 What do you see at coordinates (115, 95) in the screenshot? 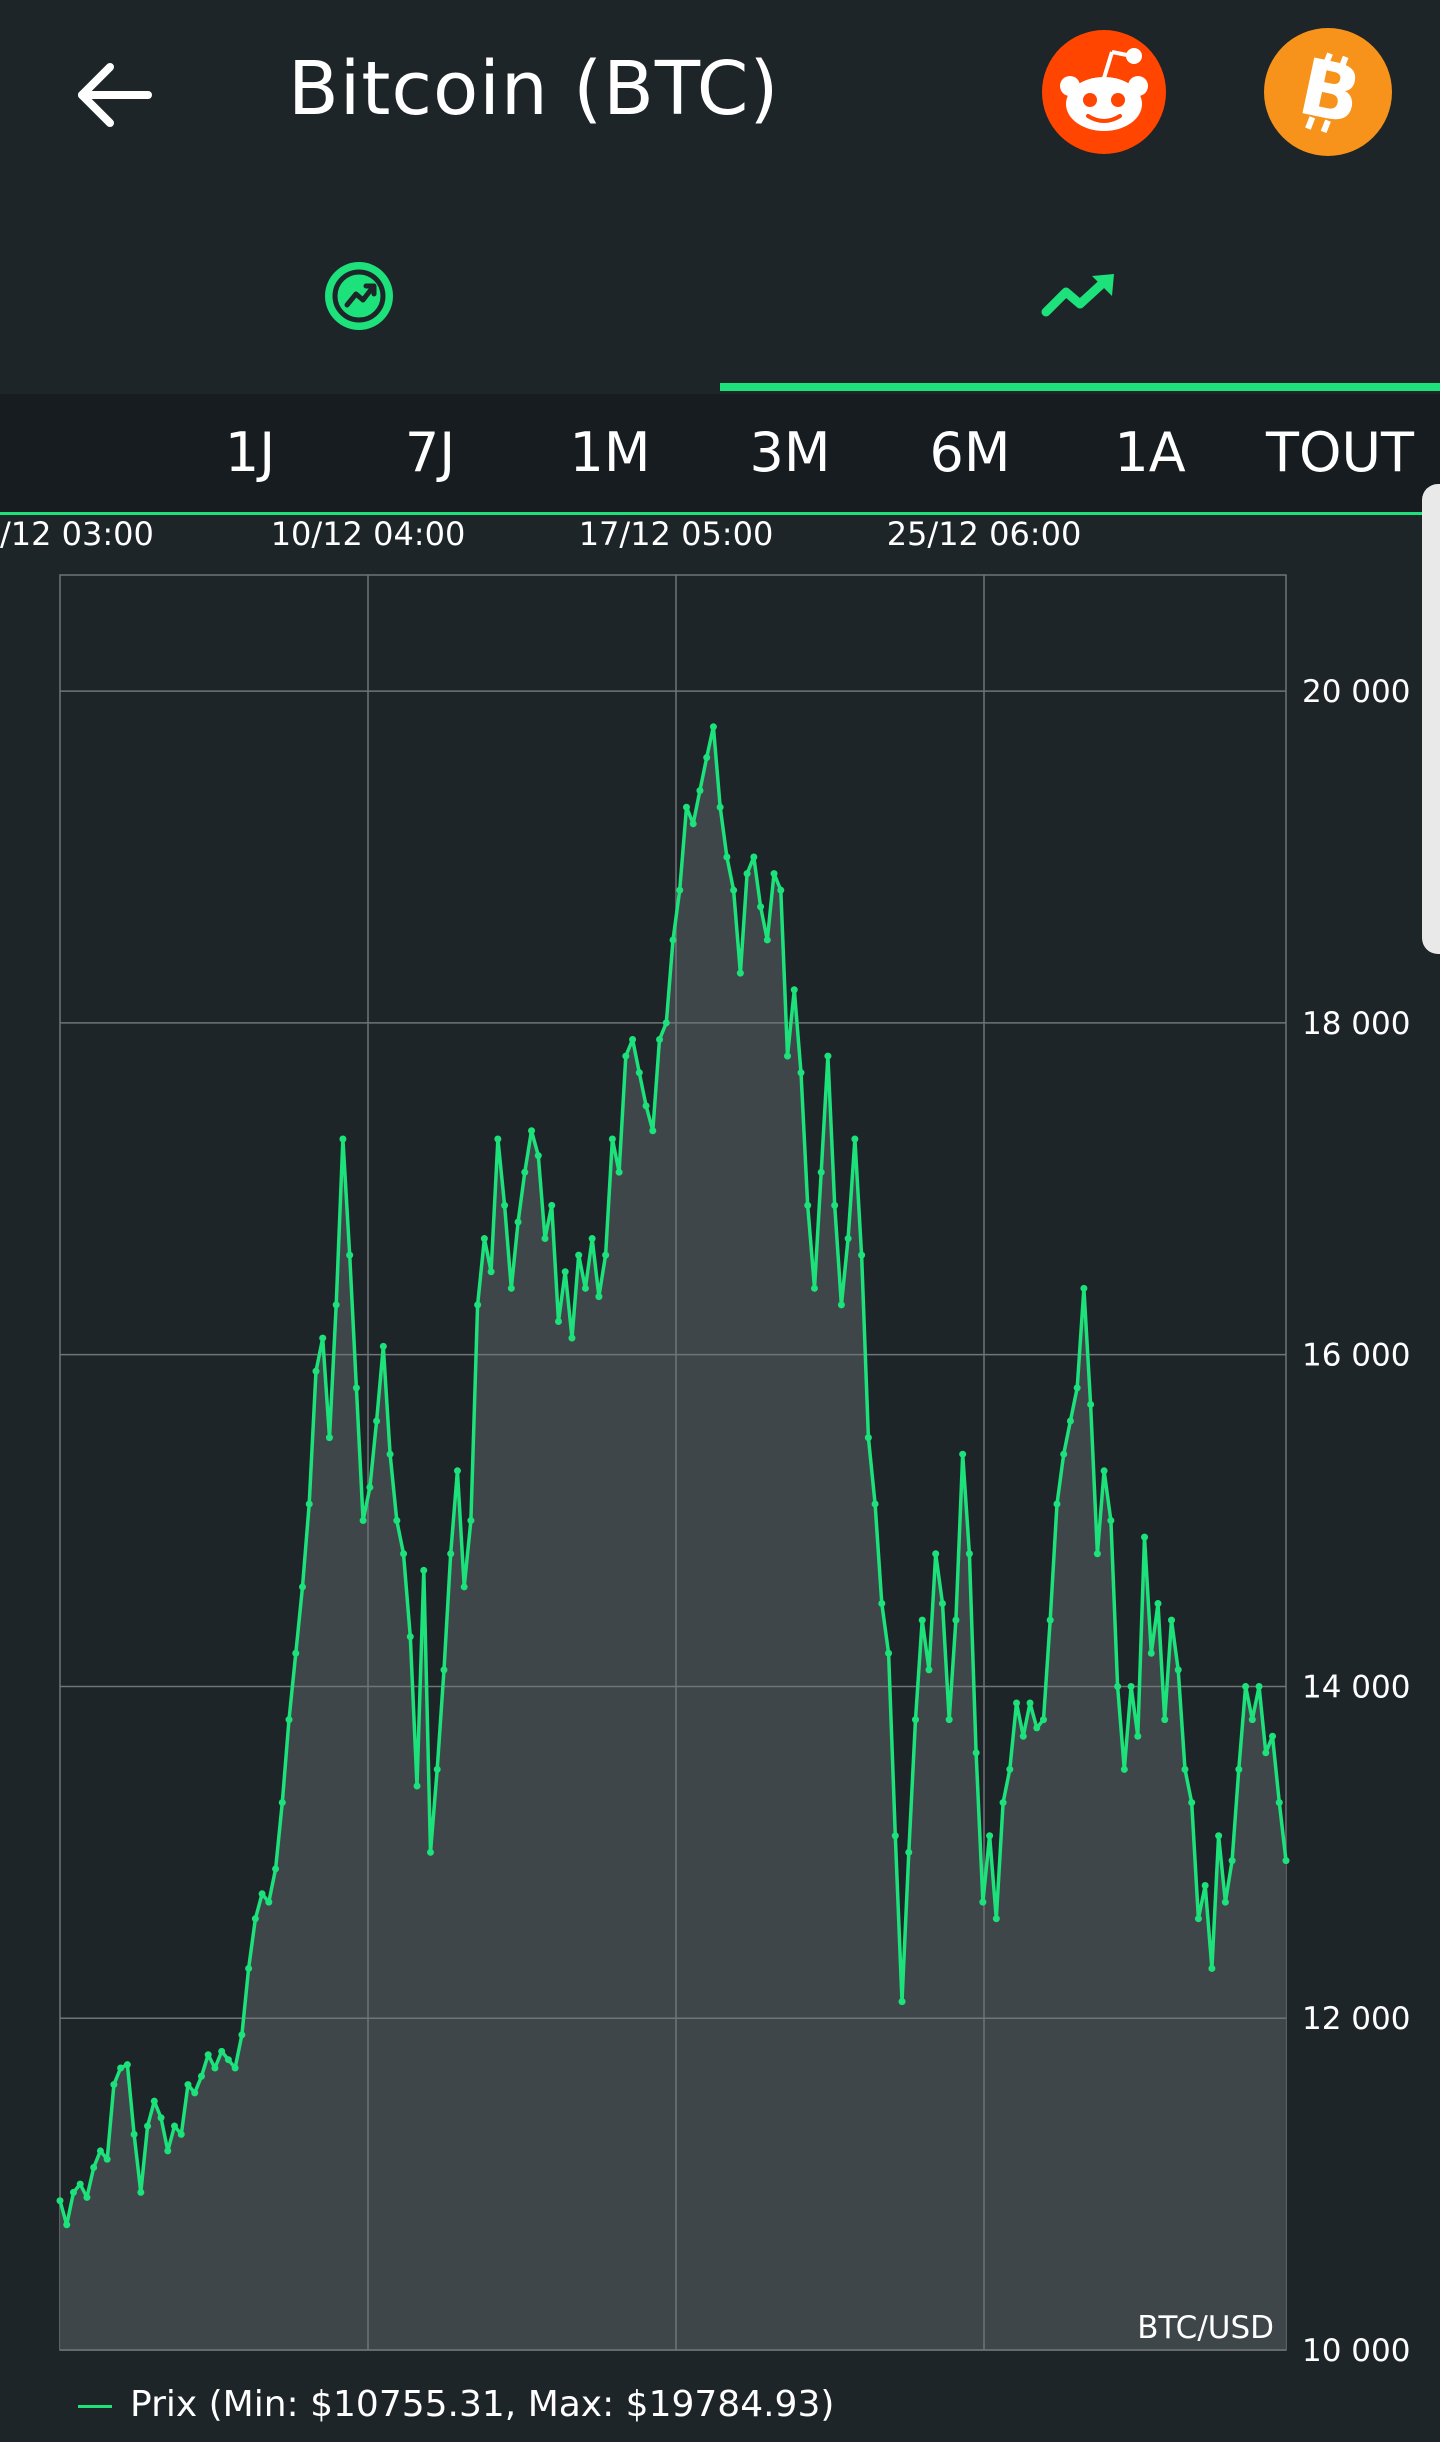
I see `arrow-left-icon` at bounding box center [115, 95].